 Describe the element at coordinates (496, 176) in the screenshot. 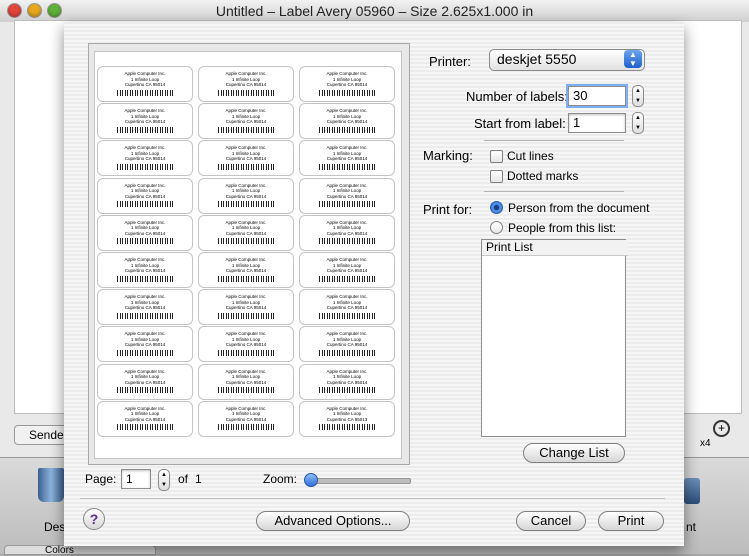

I see `dotted-marks-checkbox` at that location.